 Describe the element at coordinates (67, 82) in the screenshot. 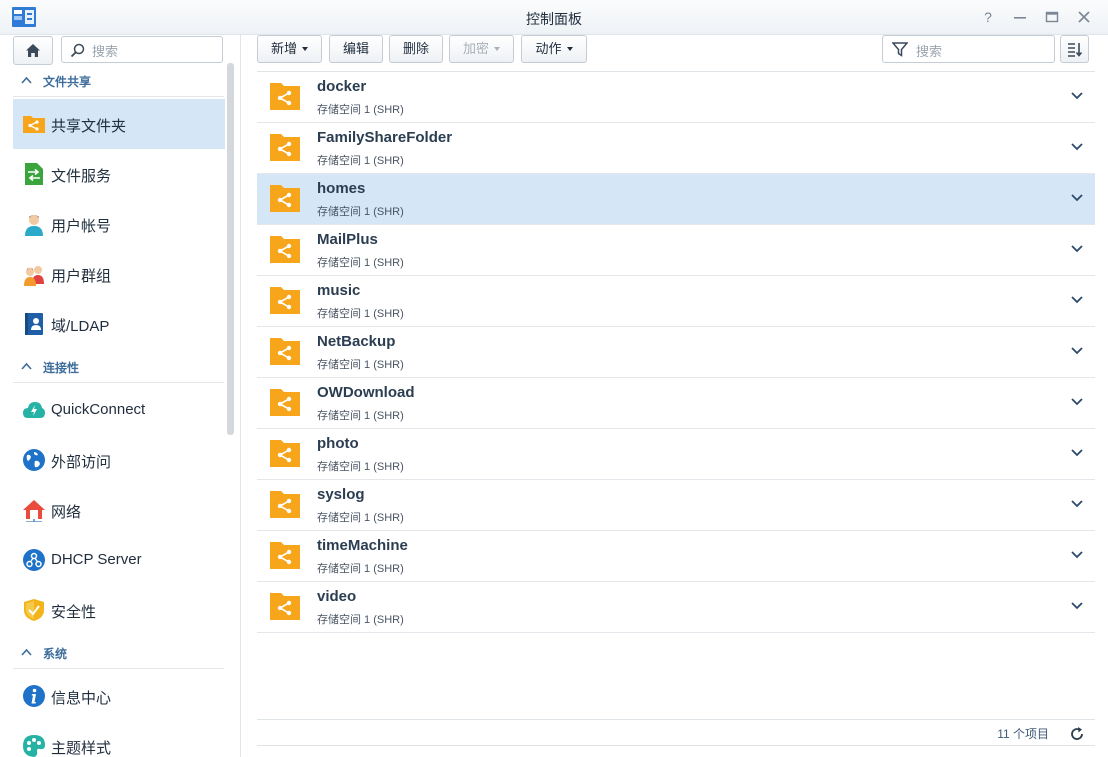

I see `section-label: 文件共享` at that location.